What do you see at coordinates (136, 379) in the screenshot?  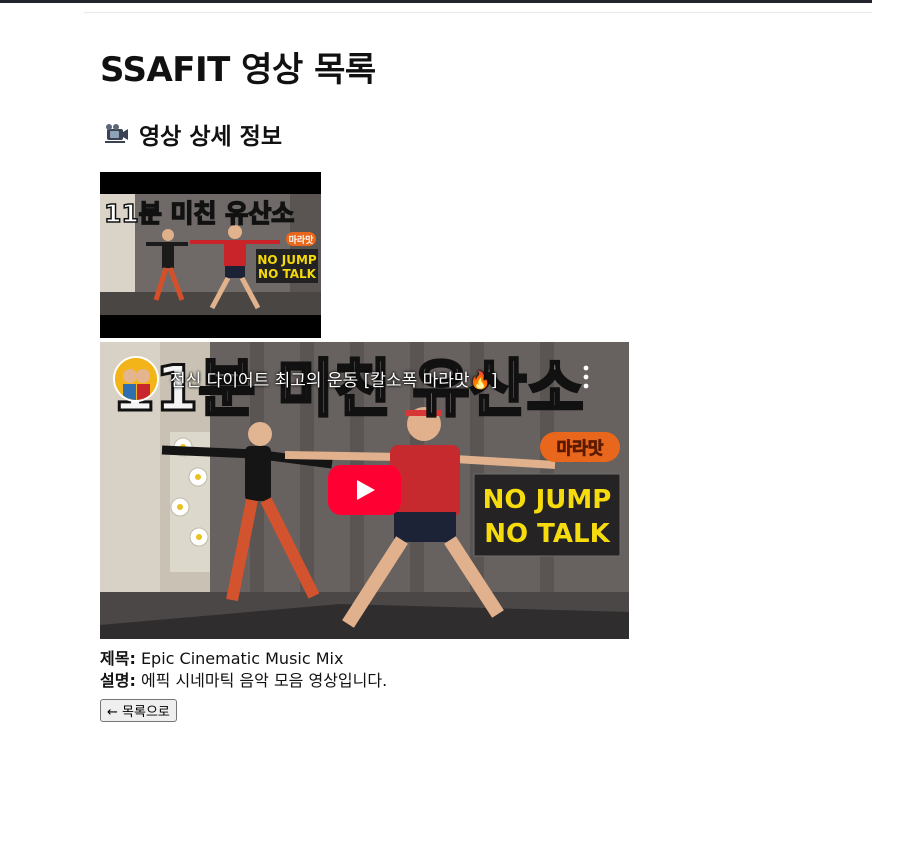 I see `channel-avatar` at bounding box center [136, 379].